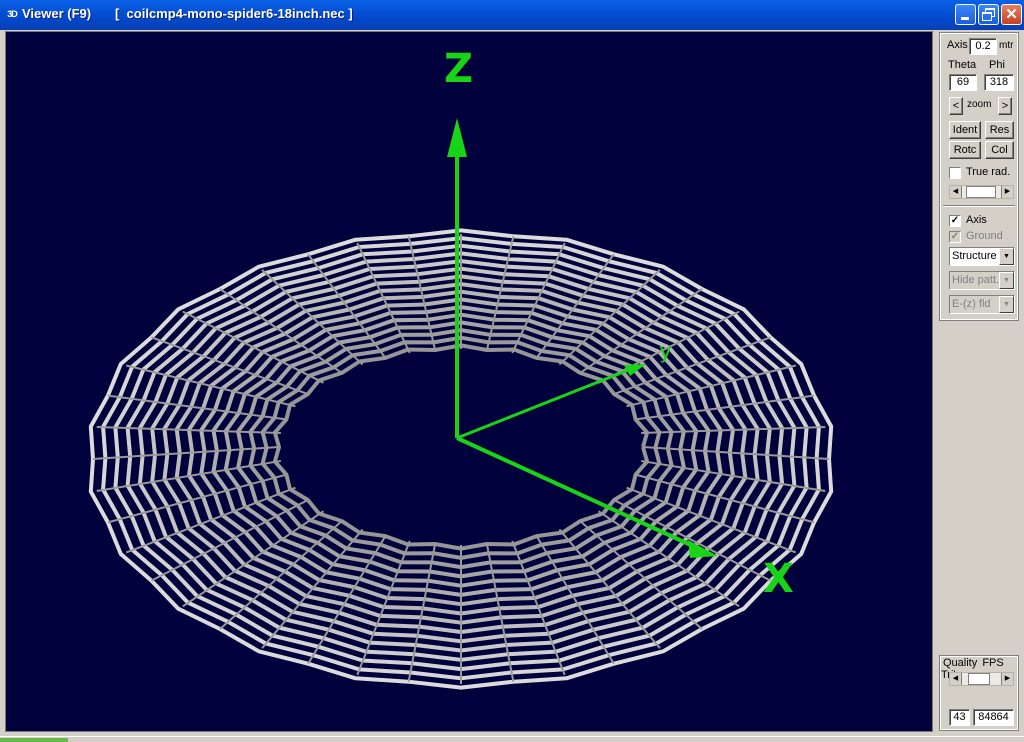 Image resolution: width=1024 pixels, height=742 pixels. Describe the element at coordinates (57, 13) in the screenshot. I see `window-title: Viewer (F9)` at that location.